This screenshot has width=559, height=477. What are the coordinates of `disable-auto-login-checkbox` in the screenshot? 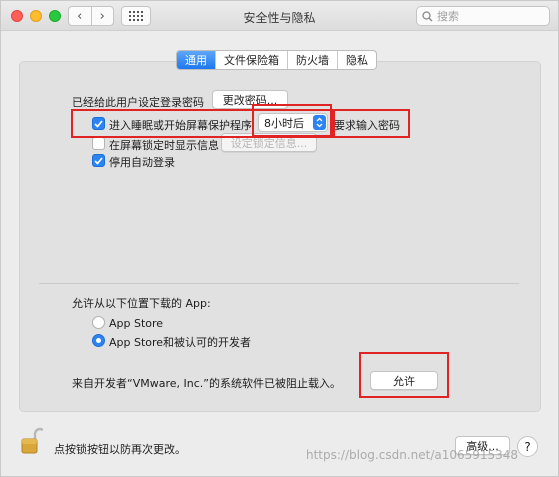 It's located at (98, 160).